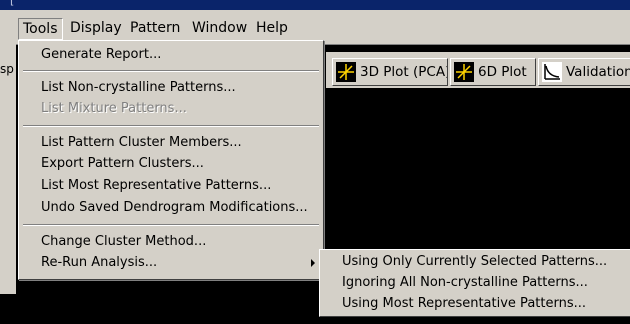  What do you see at coordinates (96, 28) in the screenshot?
I see `menu-display: Display` at bounding box center [96, 28].